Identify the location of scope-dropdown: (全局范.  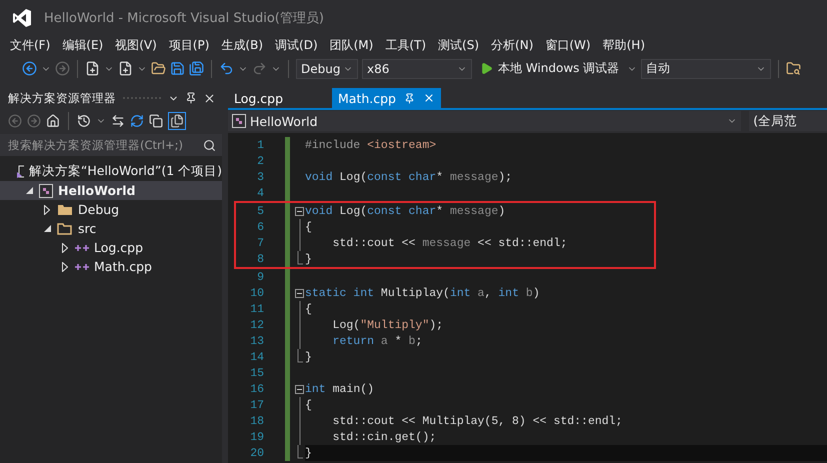
(788, 121).